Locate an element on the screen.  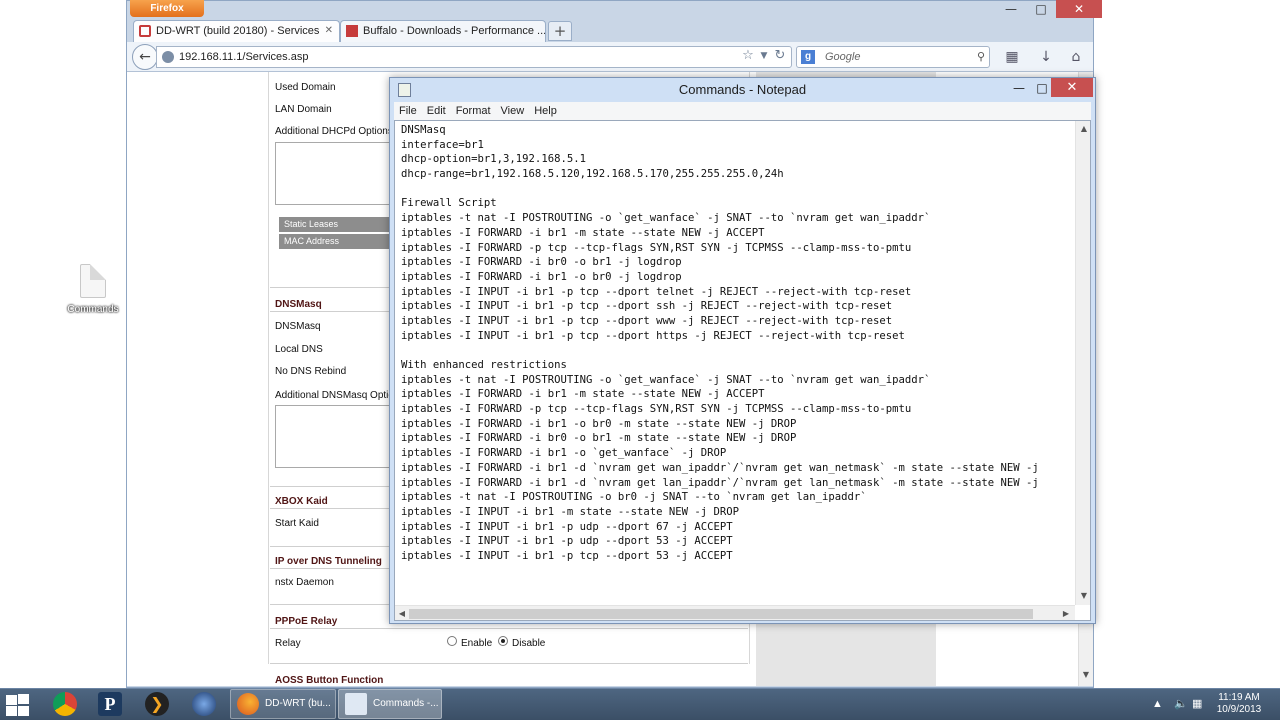
taskbar-clock: 11:19 AM 10/9/2013 is located at coordinates (1239, 704).